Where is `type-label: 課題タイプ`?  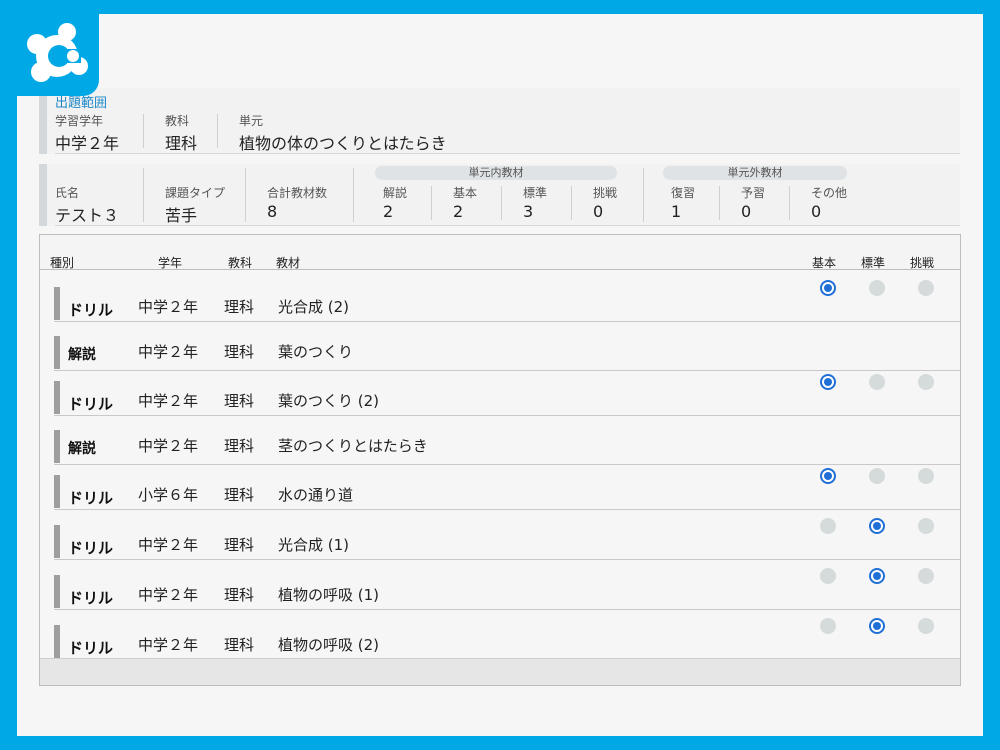 type-label: 課題タイプ is located at coordinates (195, 193).